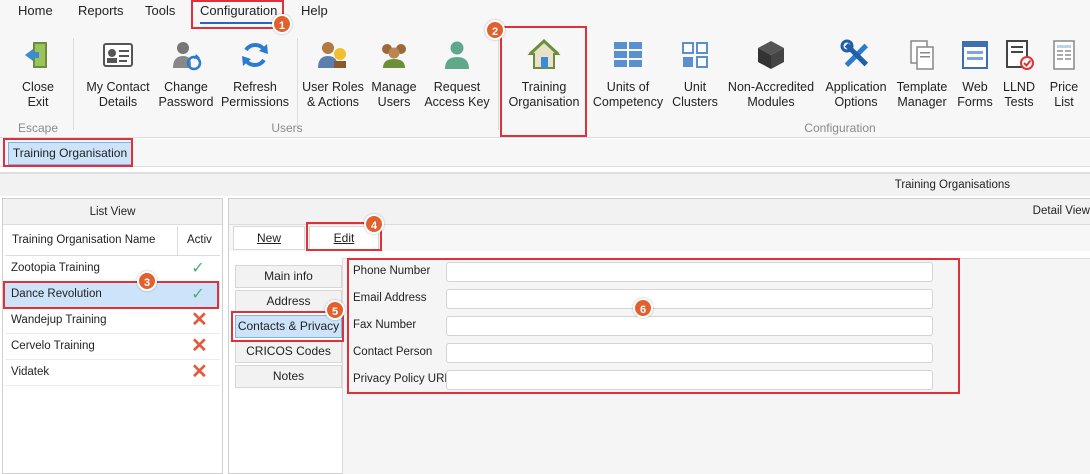 Image resolution: width=1090 pixels, height=474 pixels. Describe the element at coordinates (255, 55) in the screenshot. I see `refresh-icon` at that location.